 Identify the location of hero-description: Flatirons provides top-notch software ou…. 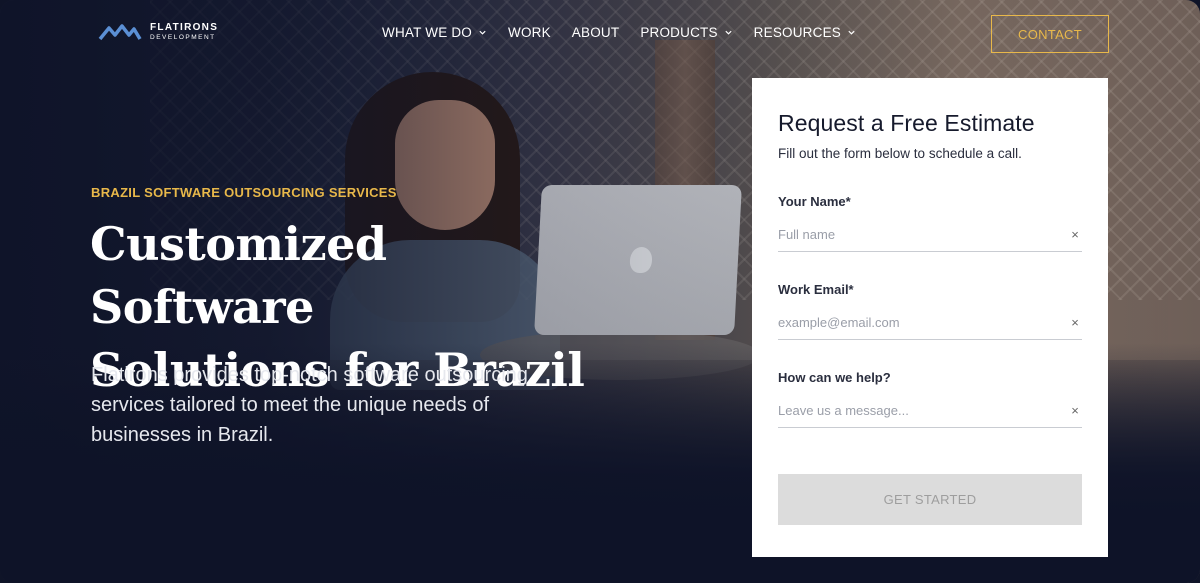
(309, 405).